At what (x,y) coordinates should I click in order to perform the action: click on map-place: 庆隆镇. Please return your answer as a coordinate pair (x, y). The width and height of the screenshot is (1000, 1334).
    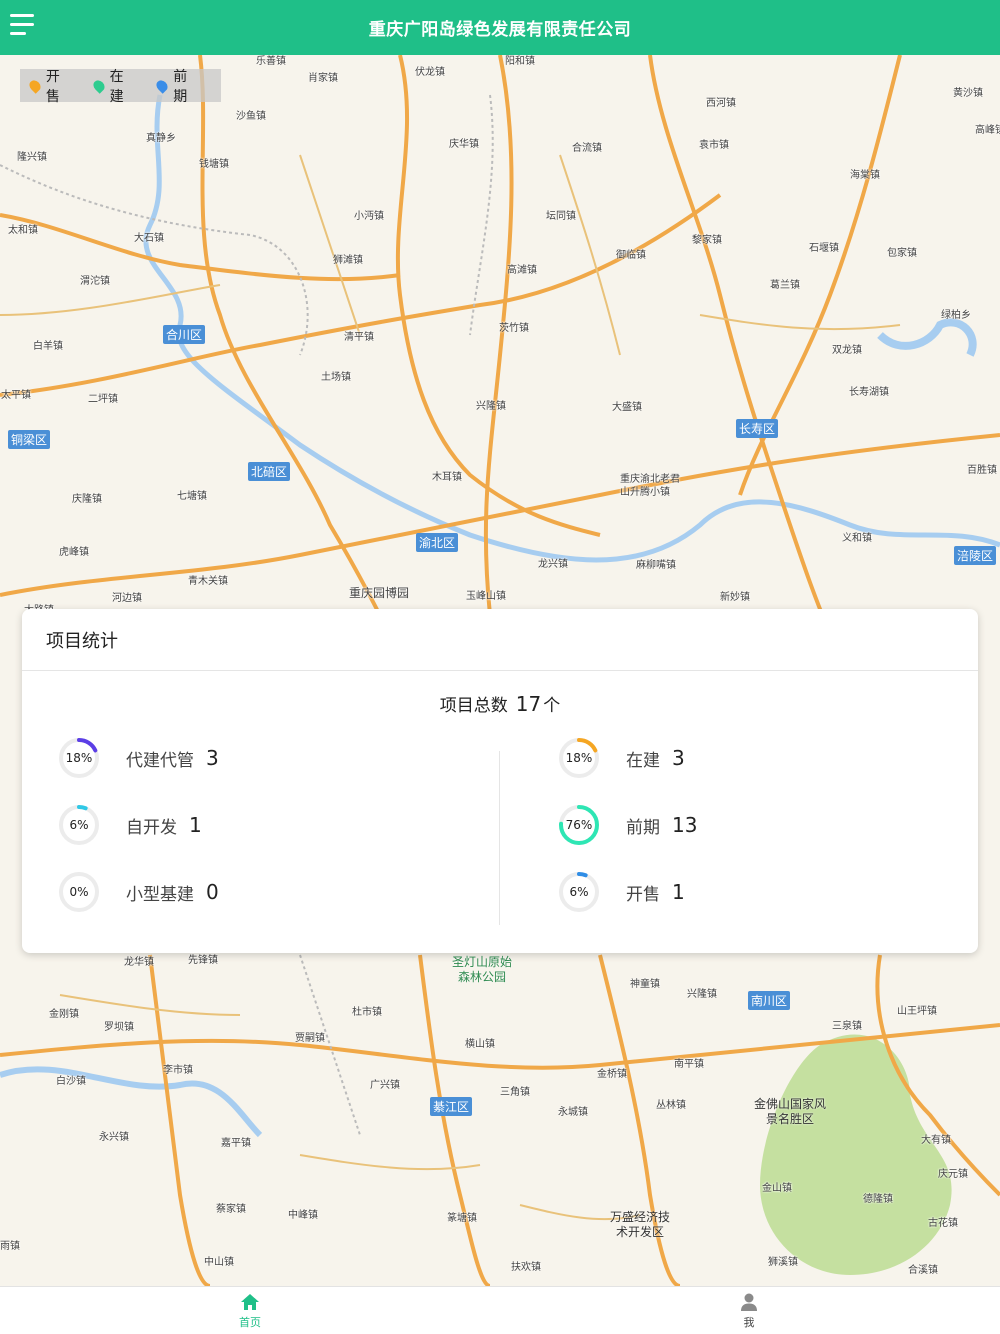
    Looking at the image, I should click on (87, 499).